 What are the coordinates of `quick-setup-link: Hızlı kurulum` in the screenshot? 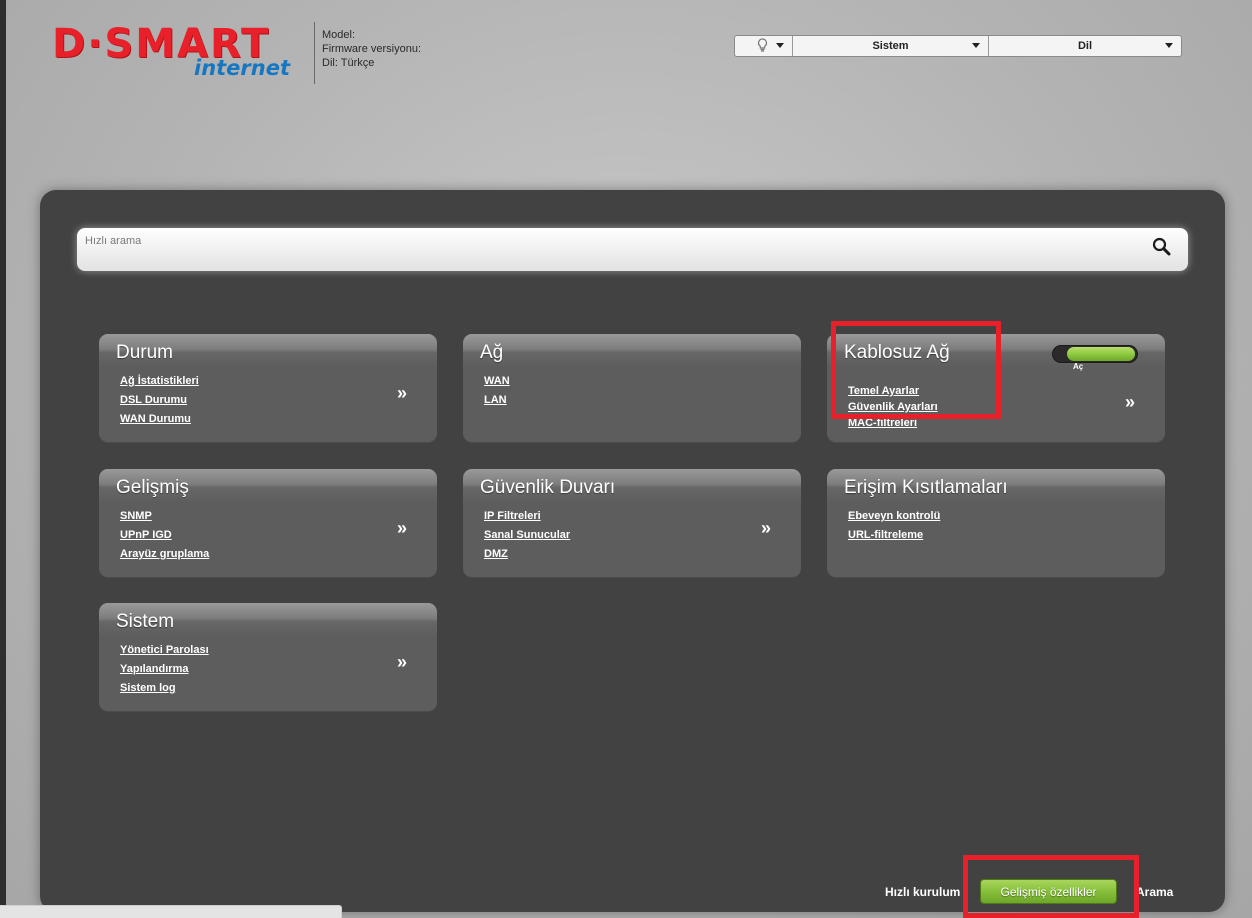 It's located at (922, 892).